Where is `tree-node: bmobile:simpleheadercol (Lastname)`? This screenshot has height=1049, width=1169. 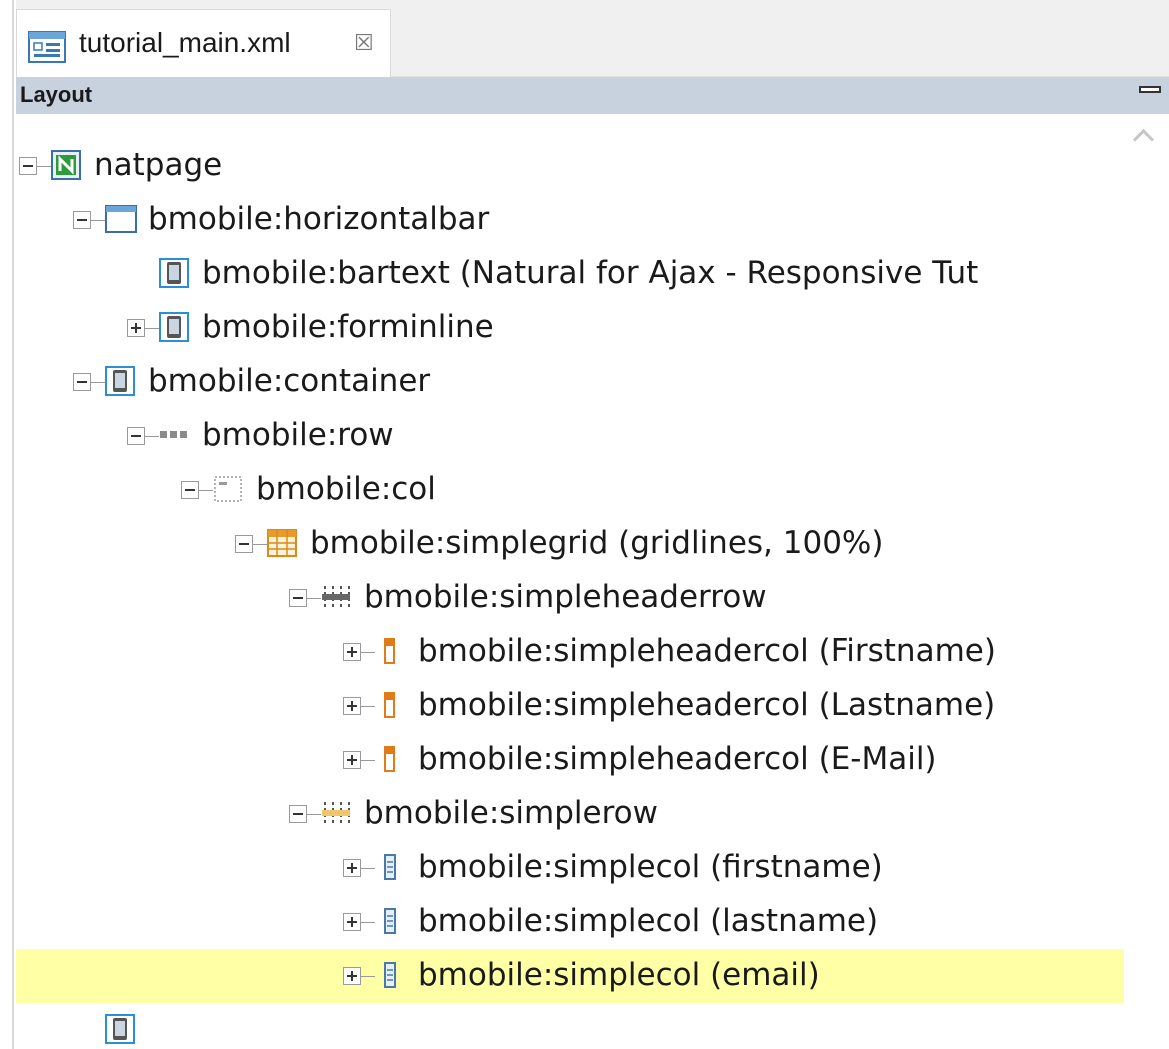 tree-node: bmobile:simpleheadercol (Lastname) is located at coordinates (570, 706).